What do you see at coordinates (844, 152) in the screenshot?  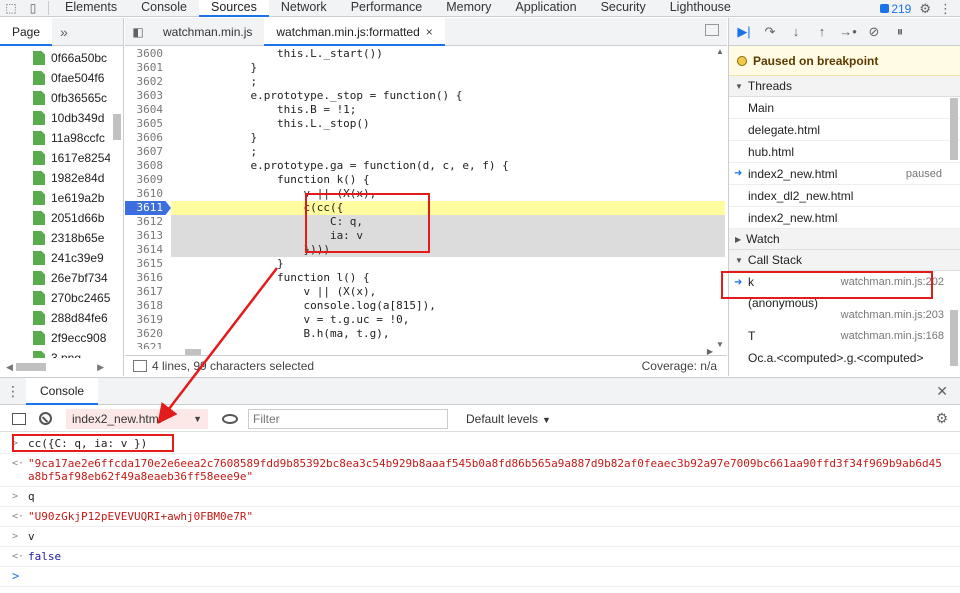 I see `thread-item: hub.html` at bounding box center [844, 152].